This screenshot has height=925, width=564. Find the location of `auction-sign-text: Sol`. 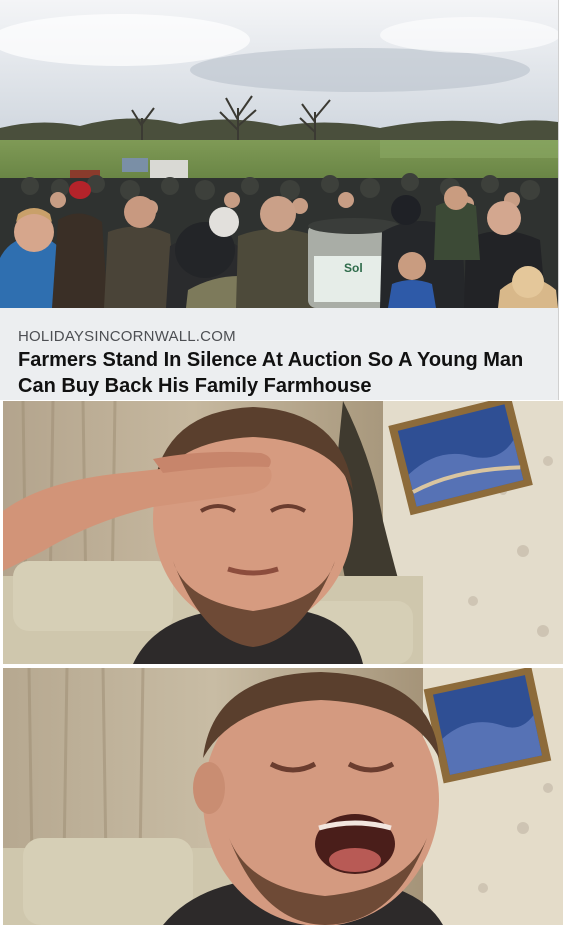

auction-sign-text: Sol is located at coordinates (353, 268).